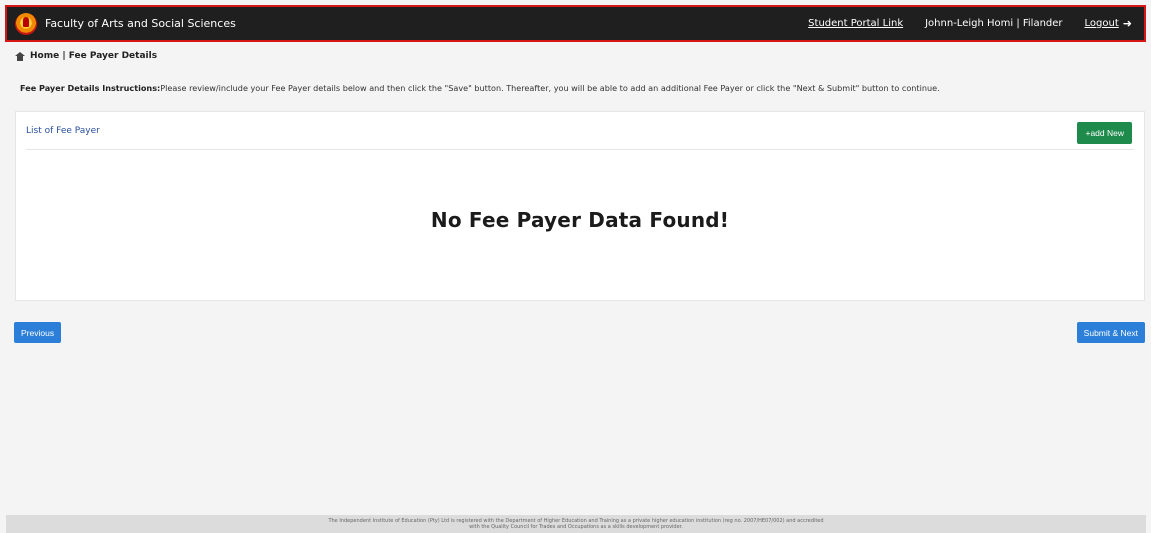 The height and width of the screenshot is (533, 1151). Describe the element at coordinates (855, 23) in the screenshot. I see `student-portal-link: Student Portal Link` at that location.